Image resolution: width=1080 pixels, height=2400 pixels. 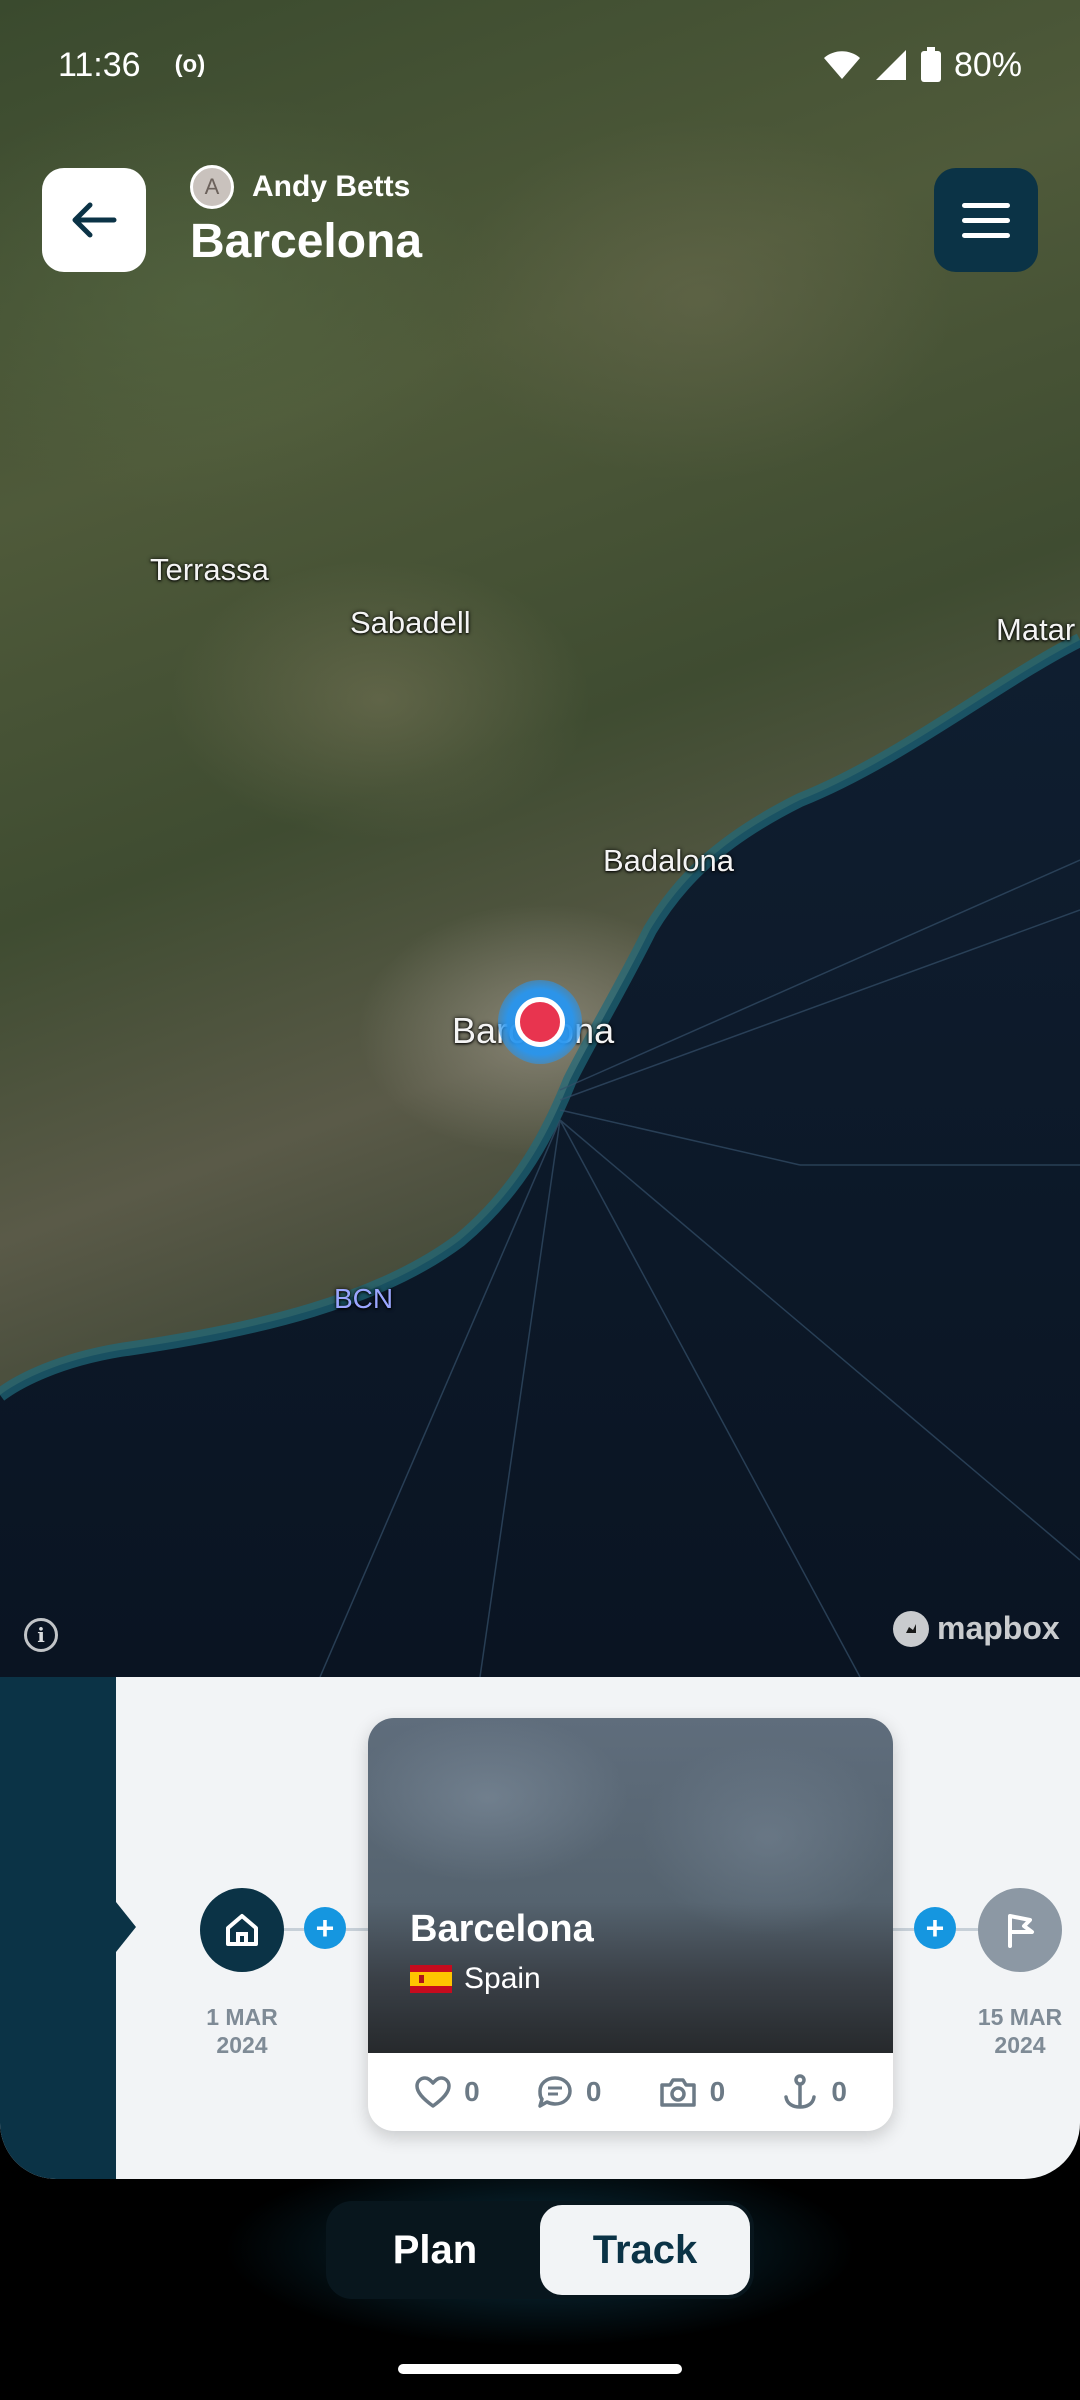 I want to click on stop-card: Barcelona Spain 0 0 0 0, so click(x=630, y=1924).